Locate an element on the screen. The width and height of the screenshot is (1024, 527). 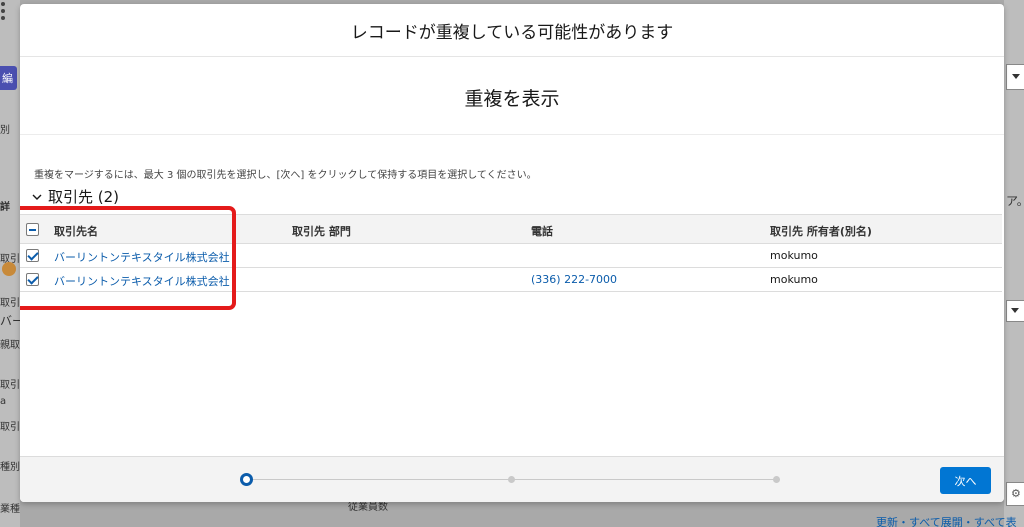
section-title: 取引先 (2) is located at coordinates (84, 197).